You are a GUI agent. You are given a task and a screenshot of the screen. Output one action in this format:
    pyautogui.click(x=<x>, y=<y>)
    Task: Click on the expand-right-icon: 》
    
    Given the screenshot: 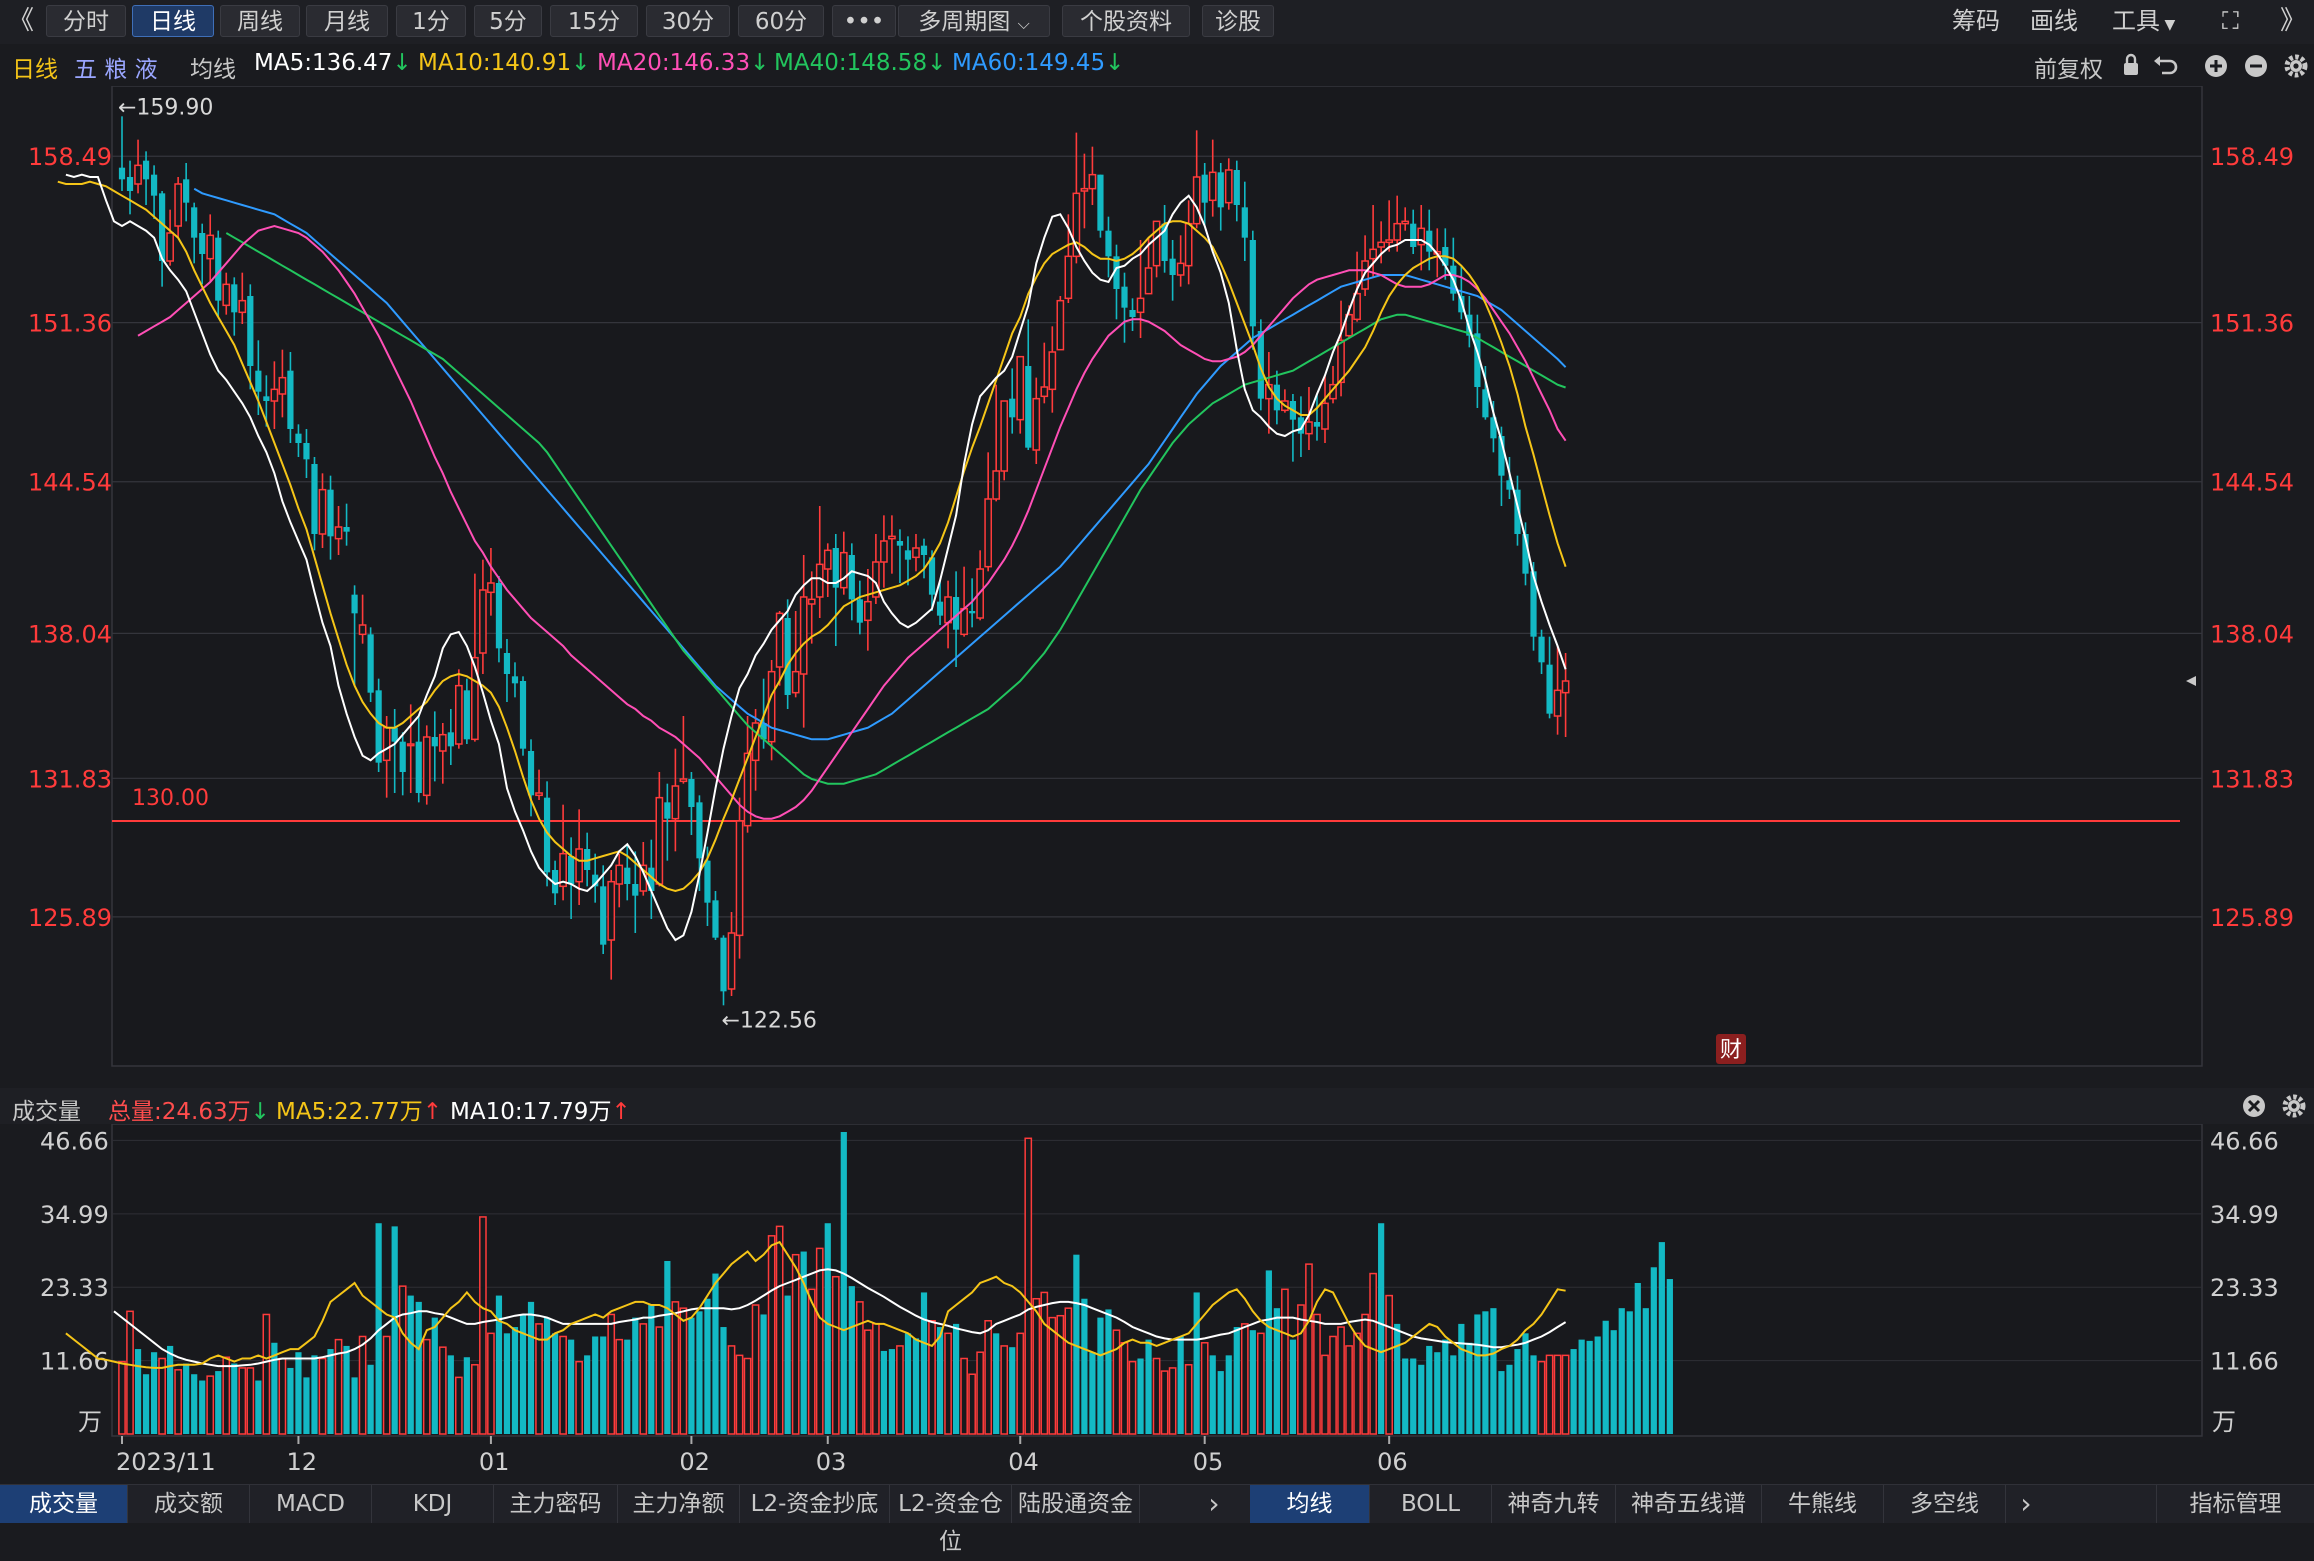 What is the action you would take?
    pyautogui.click(x=2293, y=21)
    